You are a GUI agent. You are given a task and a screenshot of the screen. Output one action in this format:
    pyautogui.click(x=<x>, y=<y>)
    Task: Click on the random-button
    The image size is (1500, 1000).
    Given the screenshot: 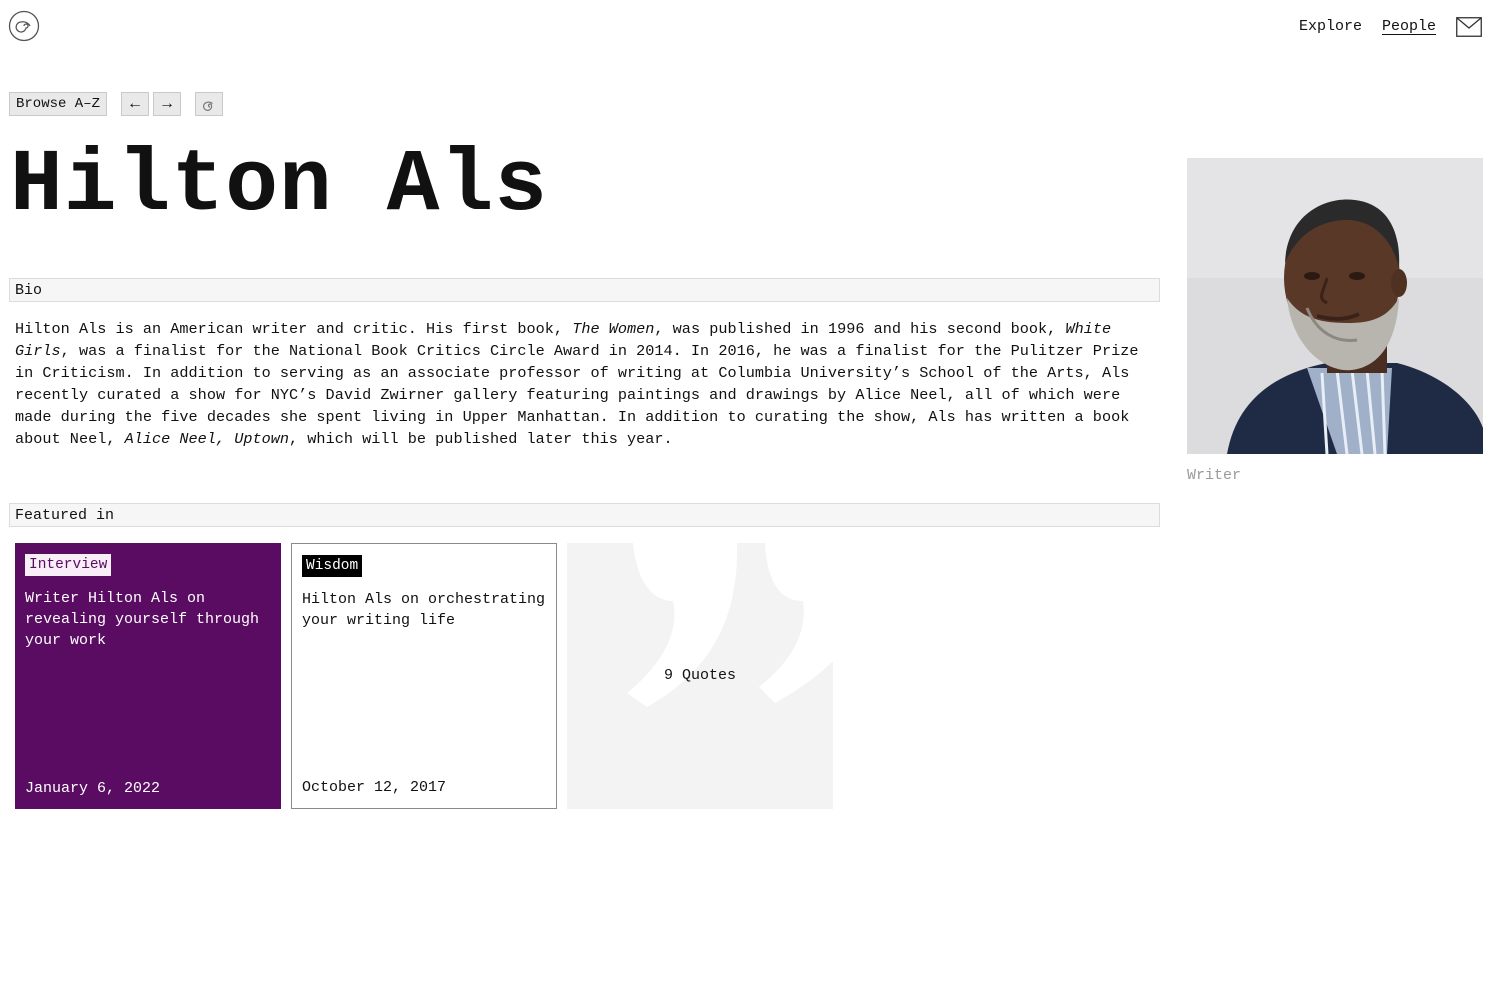 What is the action you would take?
    pyautogui.click(x=209, y=104)
    